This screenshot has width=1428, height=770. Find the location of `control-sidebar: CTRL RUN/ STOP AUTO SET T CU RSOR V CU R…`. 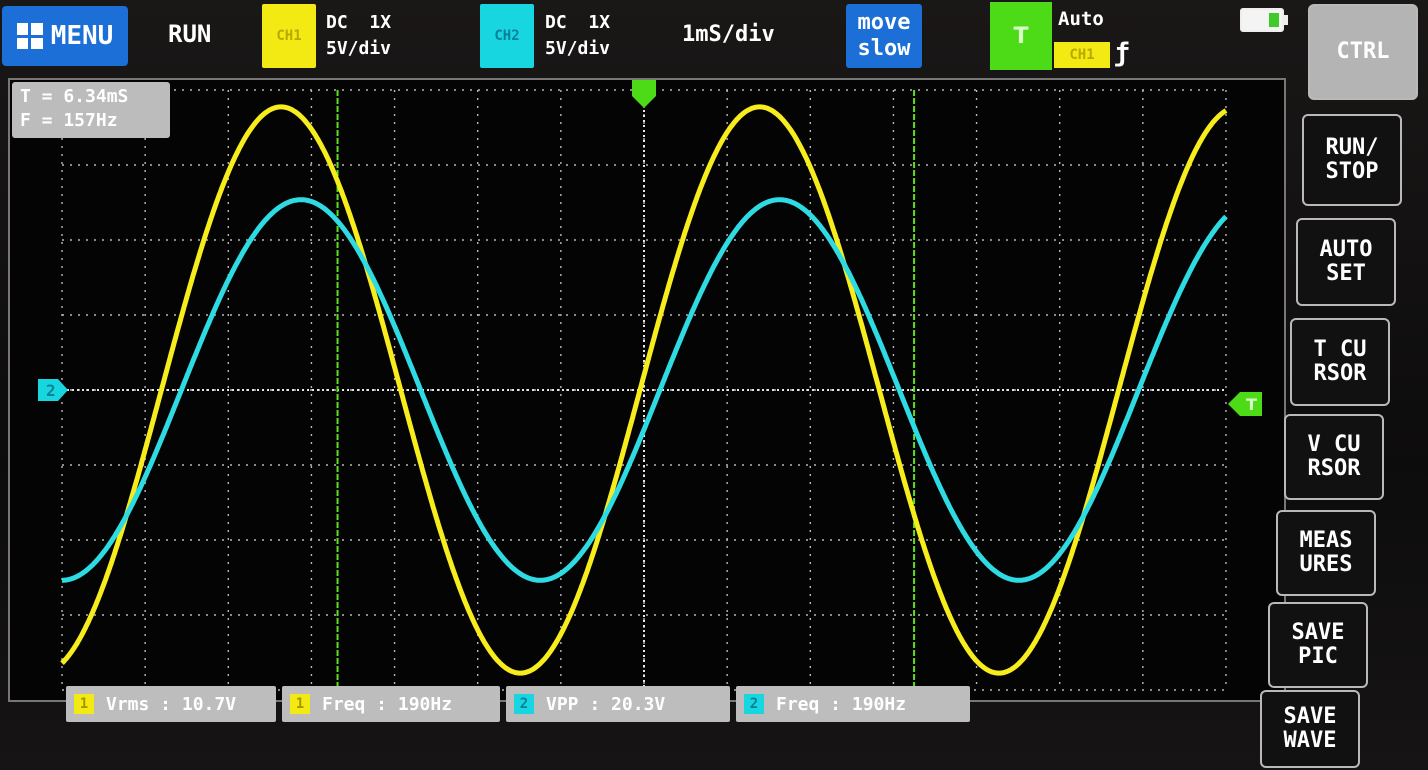

control-sidebar: CTRL RUN/ STOP AUTO SET T CU RSOR V CU R… is located at coordinates (1334, 385).